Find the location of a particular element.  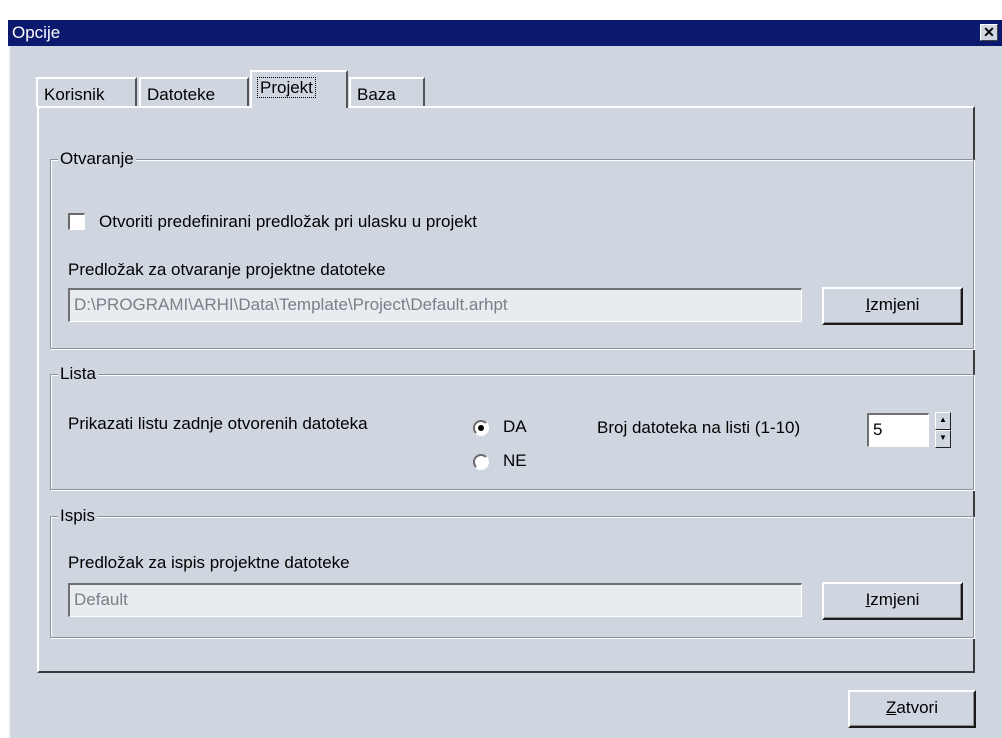

close-button: Zatvori is located at coordinates (912, 709).